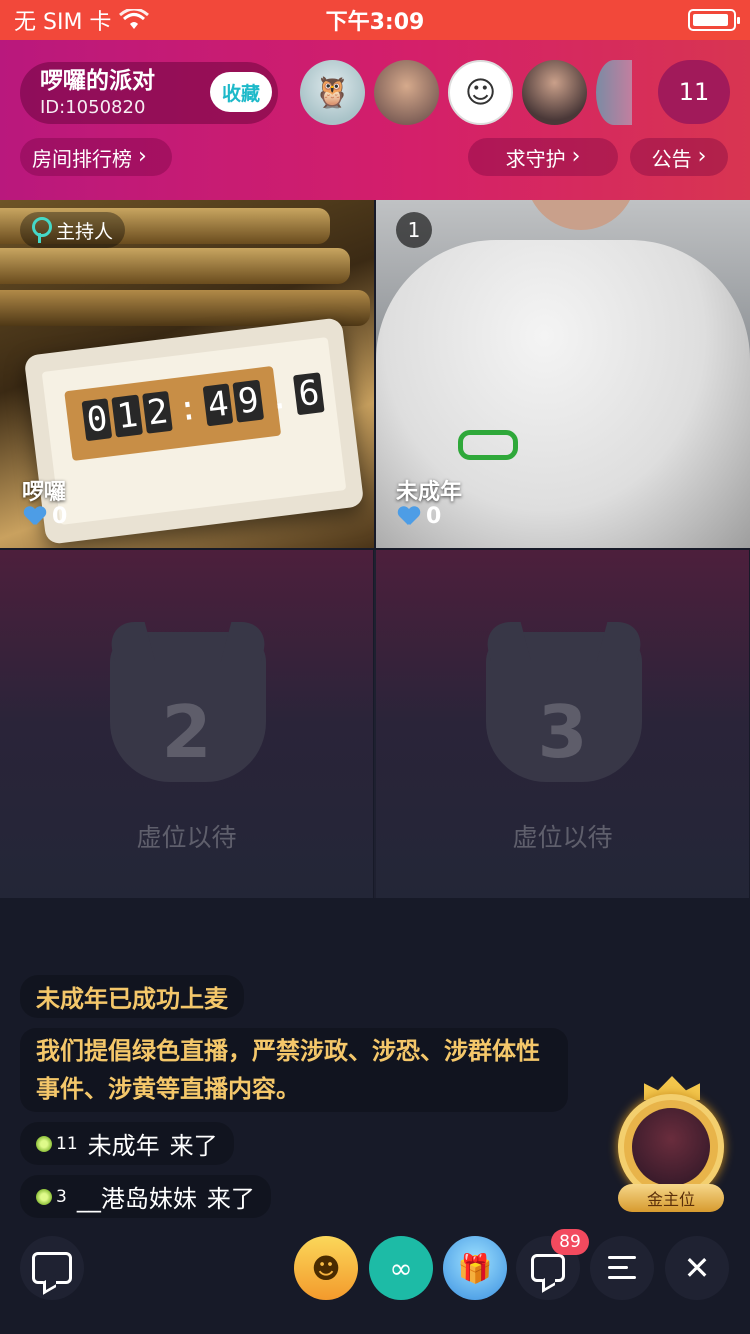 The width and height of the screenshot is (750, 1334). I want to click on join-user: __港岛妹妹, so click(137, 1196).